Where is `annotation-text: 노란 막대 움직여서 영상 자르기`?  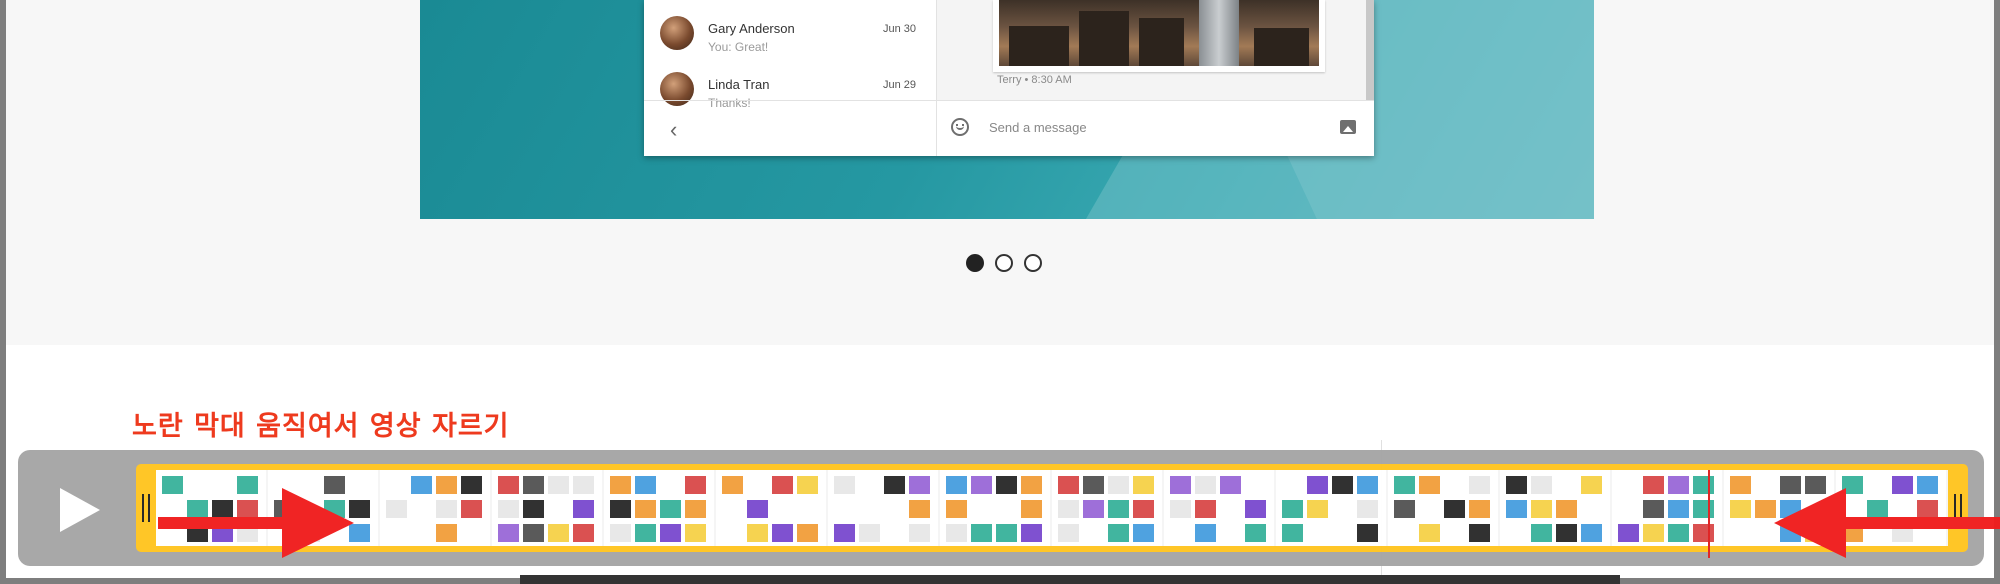 annotation-text: 노란 막대 움직여서 영상 자르기 is located at coordinates (321, 426).